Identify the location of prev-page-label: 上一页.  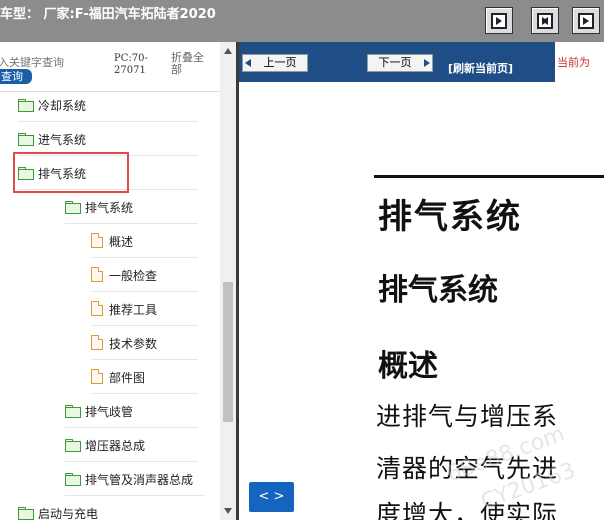
(280, 62).